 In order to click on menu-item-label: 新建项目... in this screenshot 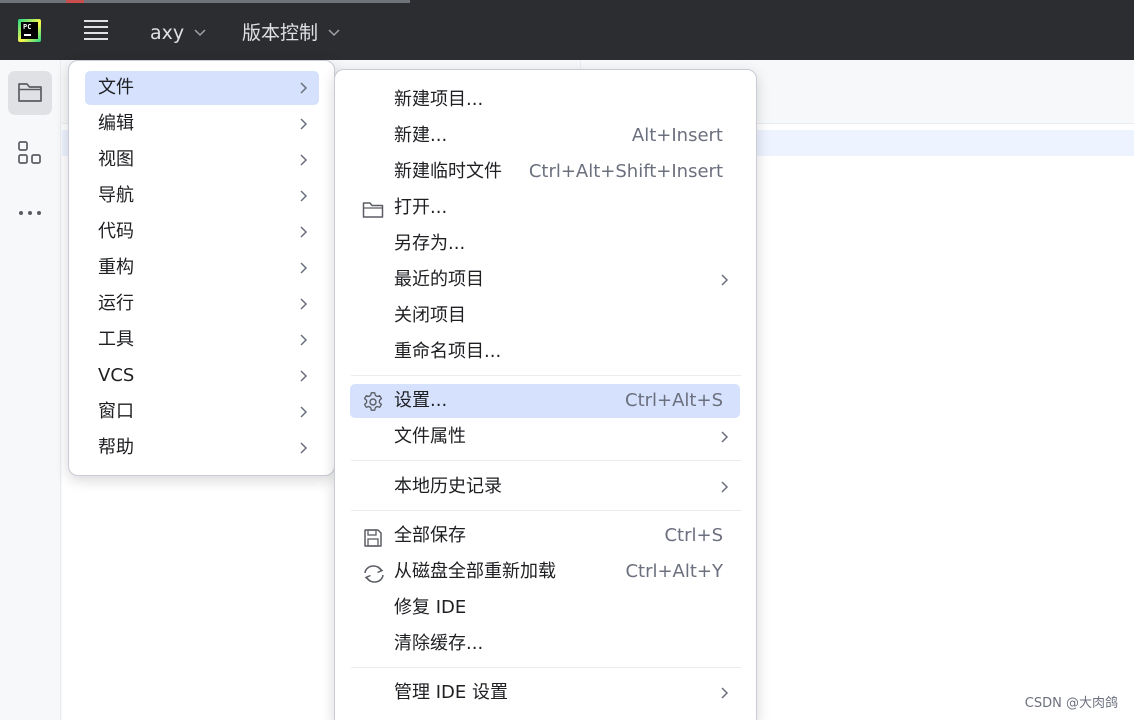, I will do `click(439, 99)`.